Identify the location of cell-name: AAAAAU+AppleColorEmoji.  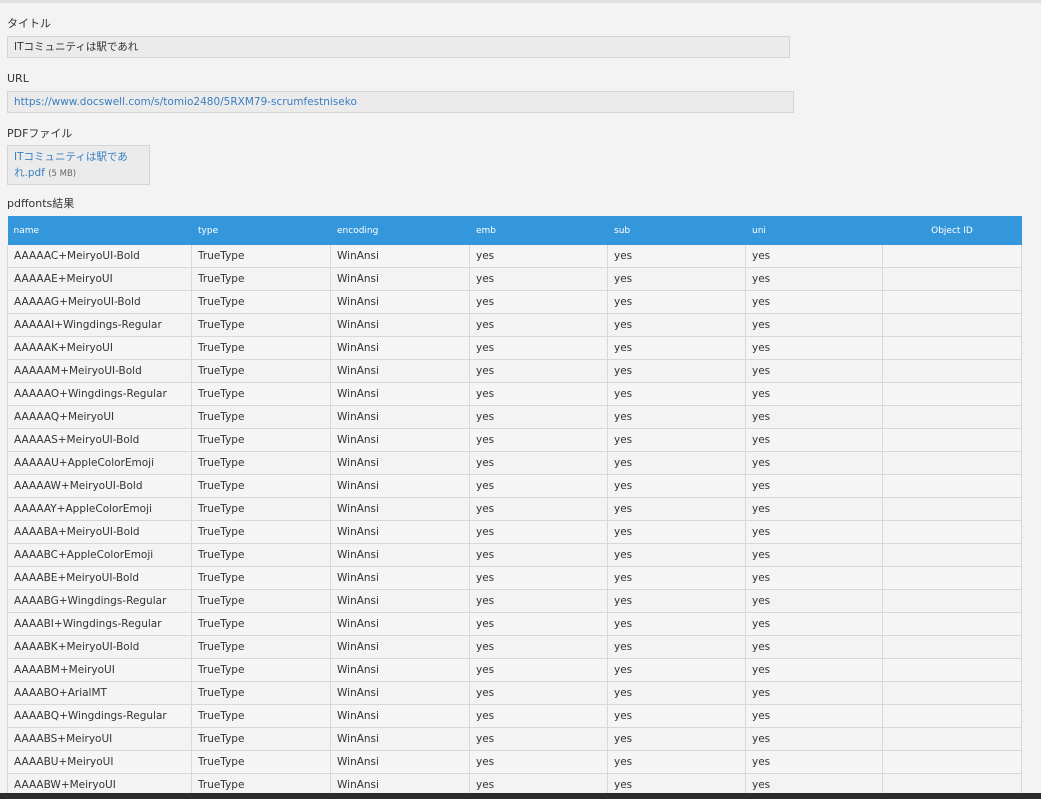
(99, 463).